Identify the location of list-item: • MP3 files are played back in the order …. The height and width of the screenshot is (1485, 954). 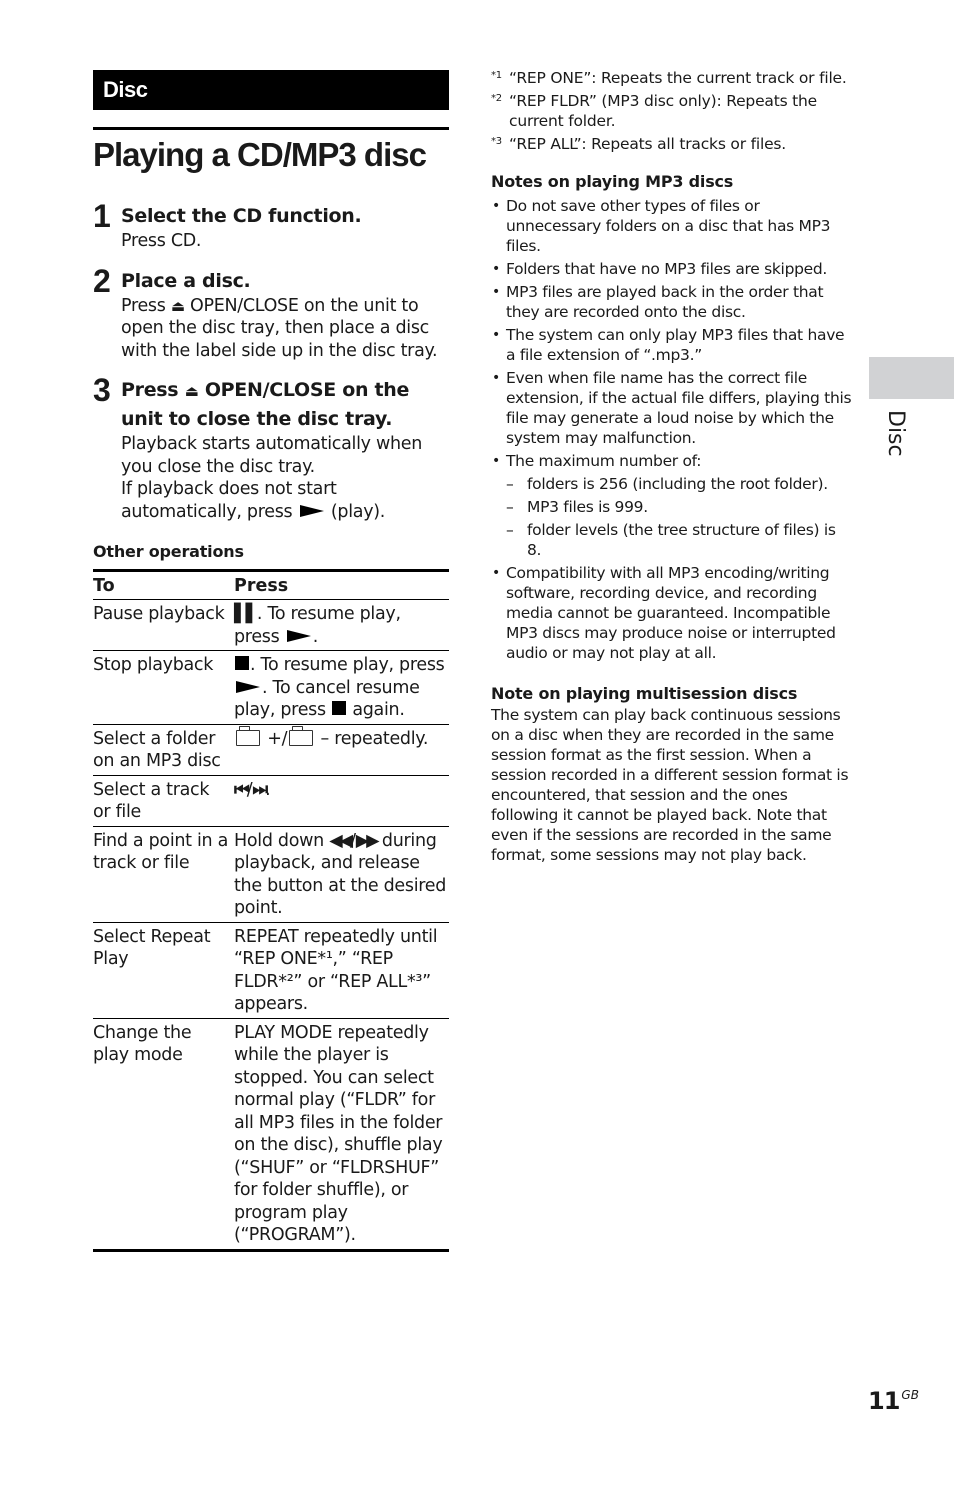
(672, 302).